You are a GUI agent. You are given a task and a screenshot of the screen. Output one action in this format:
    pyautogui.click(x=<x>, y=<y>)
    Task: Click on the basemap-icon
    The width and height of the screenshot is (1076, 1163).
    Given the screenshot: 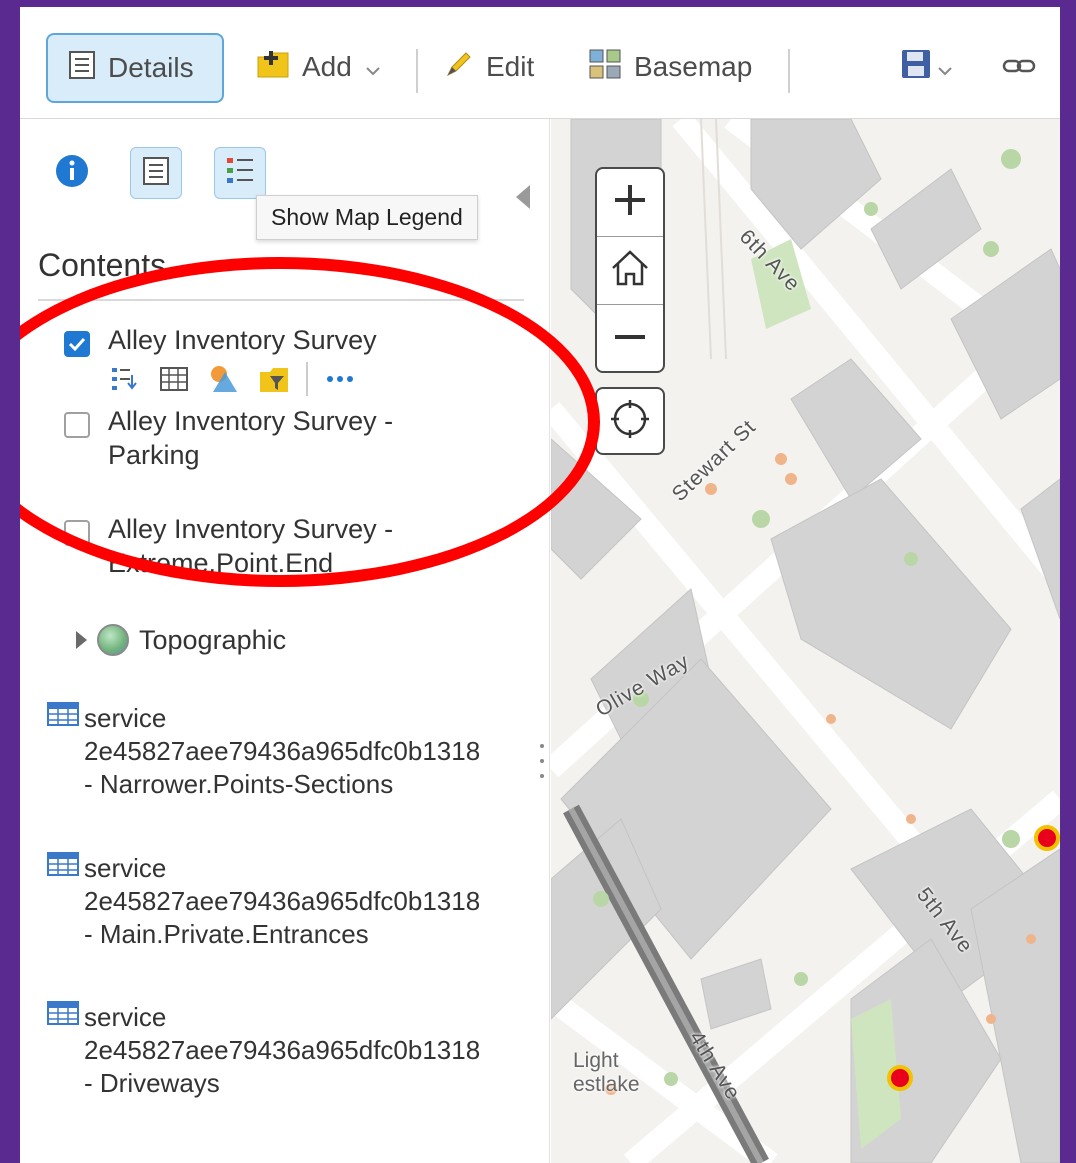 What is the action you would take?
    pyautogui.click(x=605, y=67)
    